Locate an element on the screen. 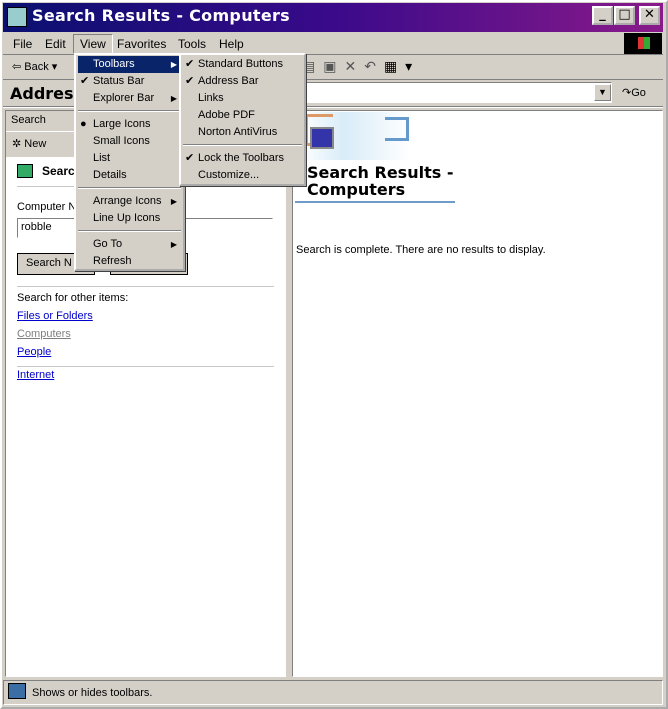 The image size is (668, 709). search-banner-image is located at coordinates (355, 136).